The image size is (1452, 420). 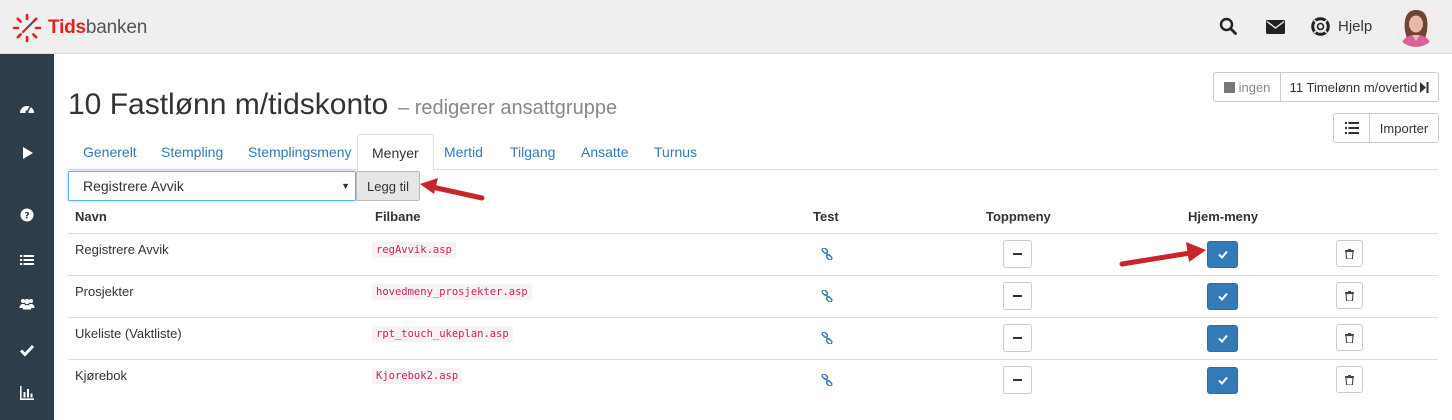 What do you see at coordinates (1018, 216) in the screenshot?
I see `column-header-top-menu: Toppmeny` at bounding box center [1018, 216].